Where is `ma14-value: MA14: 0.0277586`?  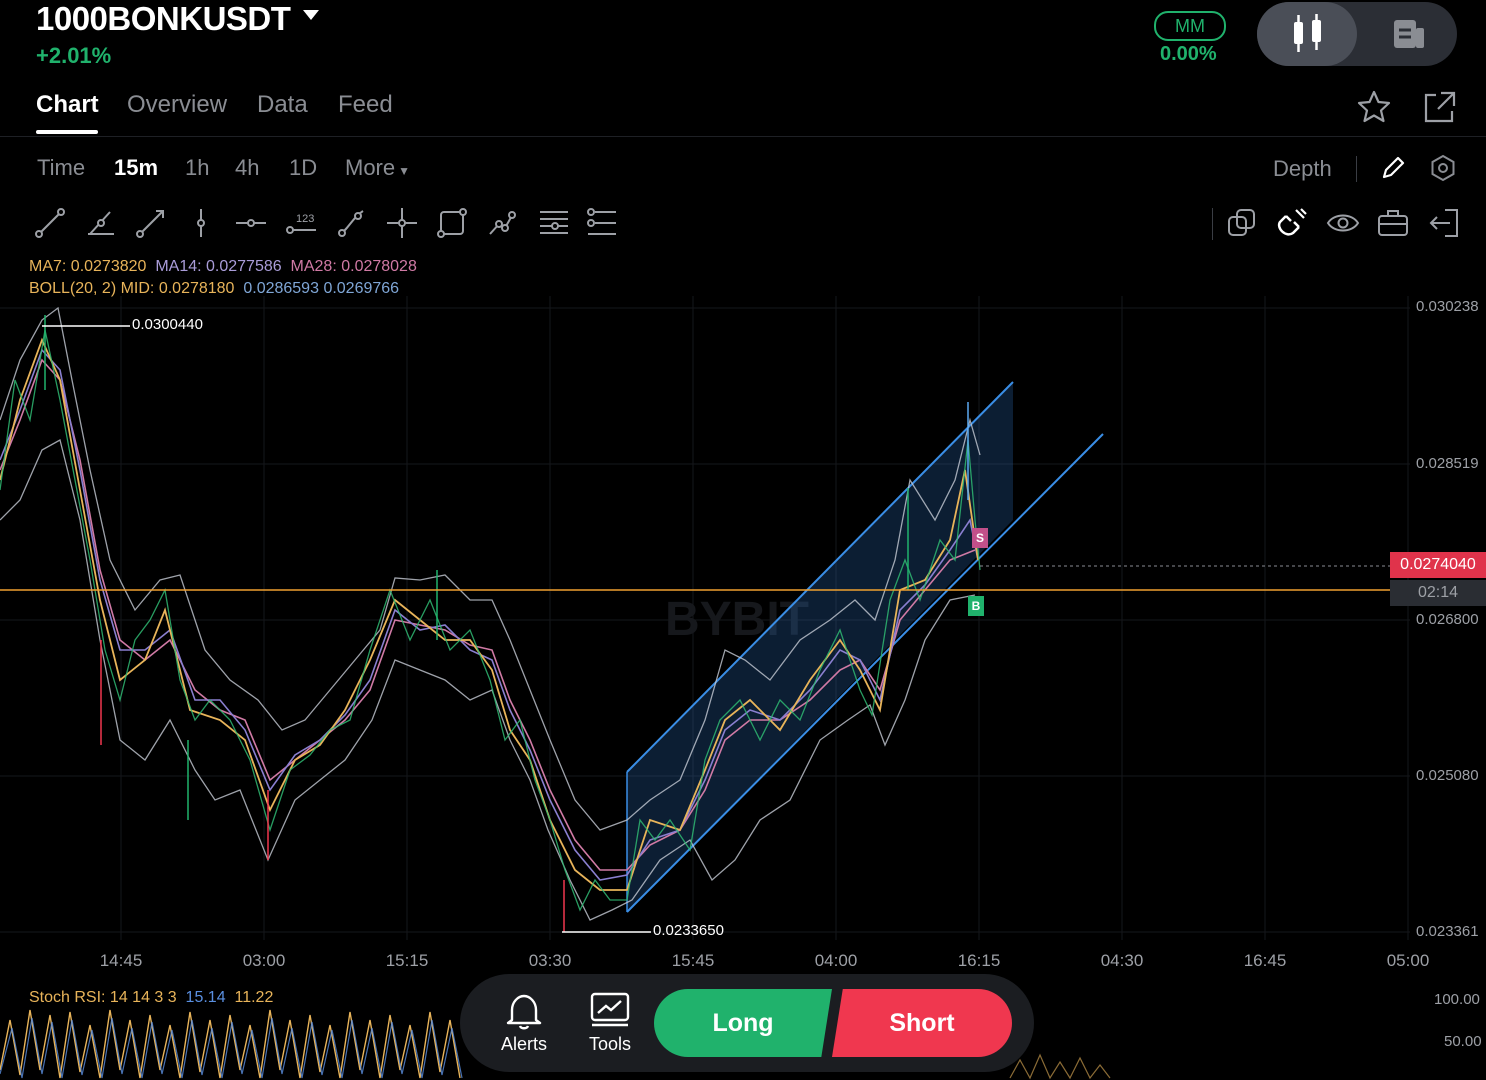
ma14-value: MA14: 0.0277586 is located at coordinates (218, 266).